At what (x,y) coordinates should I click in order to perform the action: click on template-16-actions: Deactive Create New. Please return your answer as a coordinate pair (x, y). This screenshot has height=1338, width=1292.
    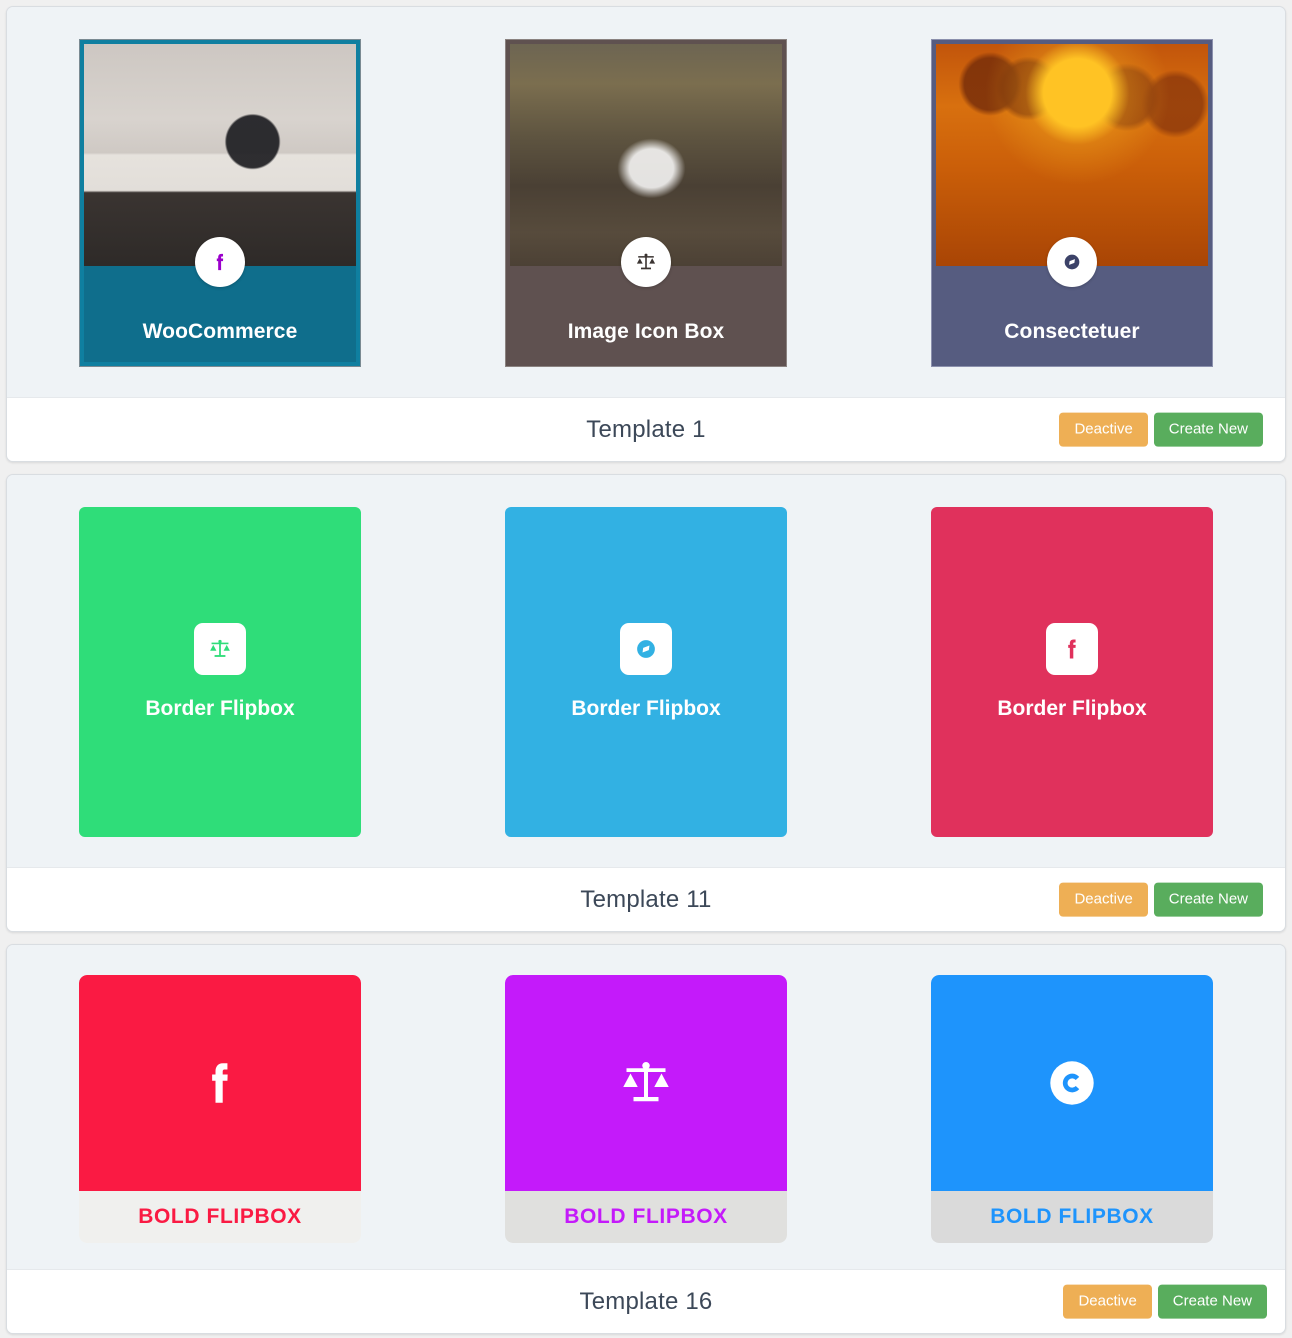
    Looking at the image, I should click on (1165, 1301).